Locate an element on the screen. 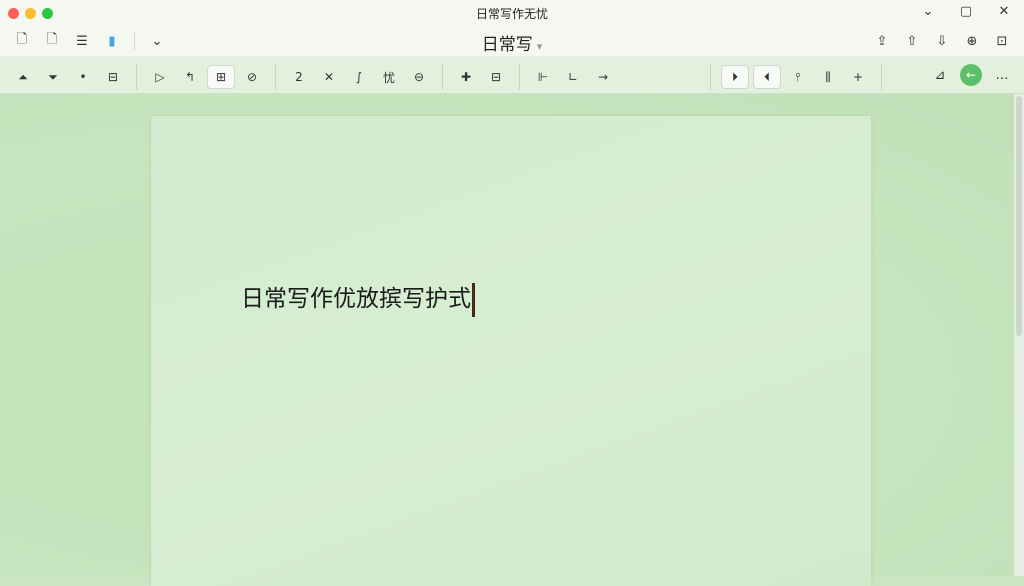  open-document-icon: 🗋 is located at coordinates (52, 41).